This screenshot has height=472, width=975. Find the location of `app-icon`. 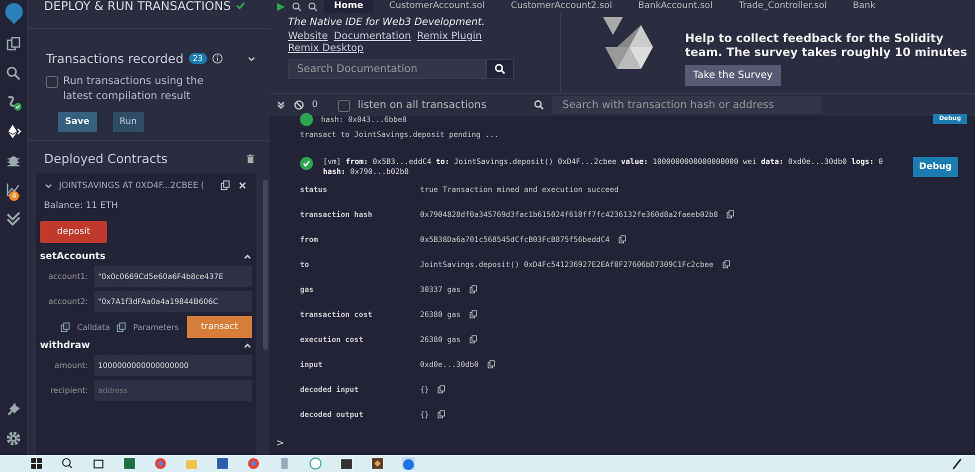

app-icon is located at coordinates (377, 463).